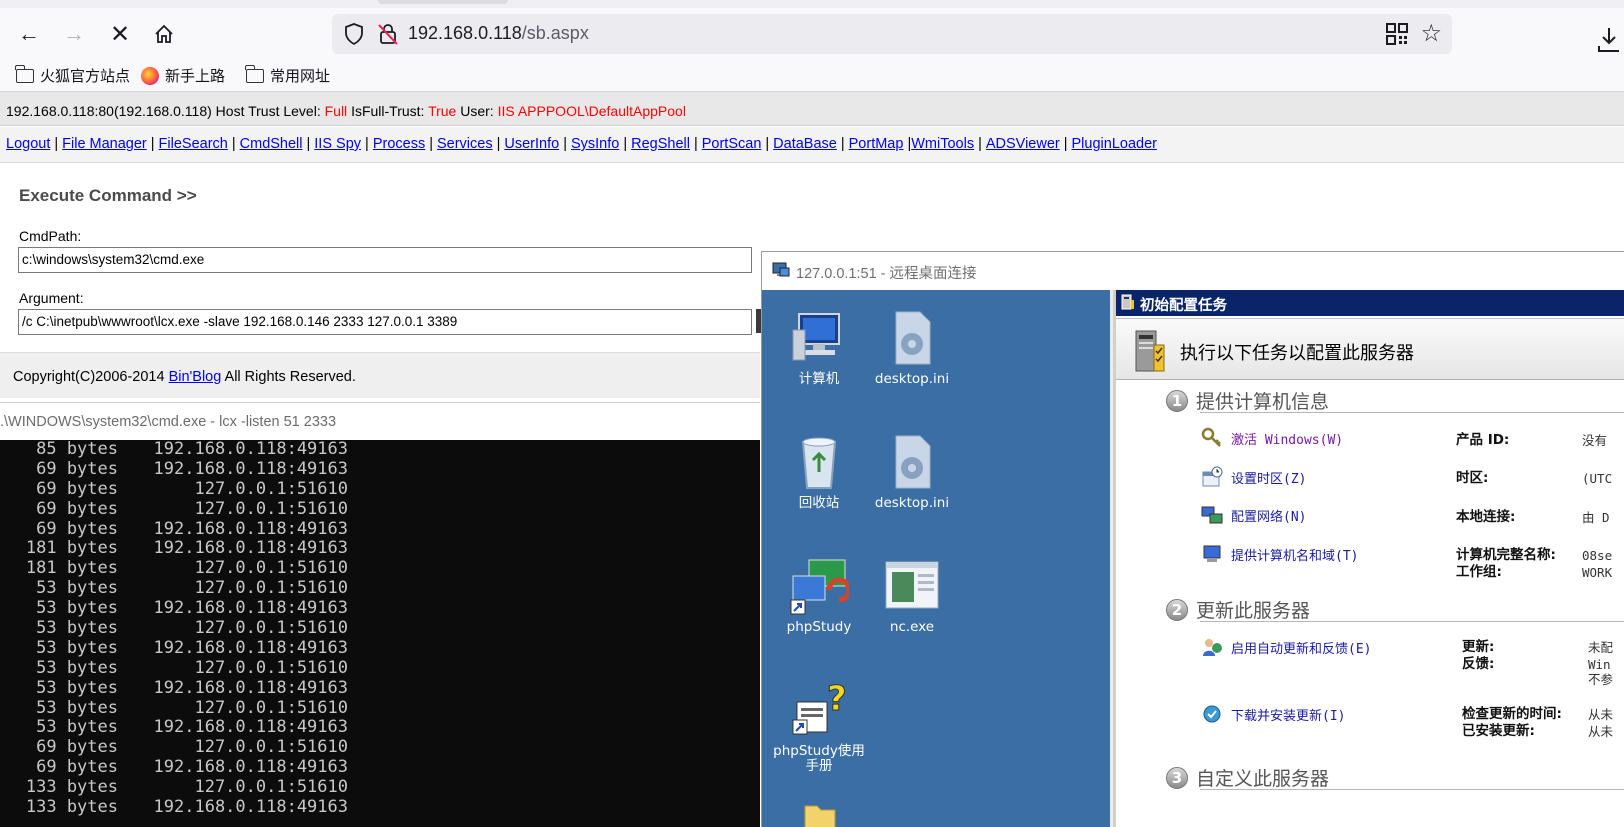 This screenshot has width=1624, height=827. Describe the element at coordinates (1114, 144) in the screenshot. I see `menu-pluginloader: PluginLoader` at that location.